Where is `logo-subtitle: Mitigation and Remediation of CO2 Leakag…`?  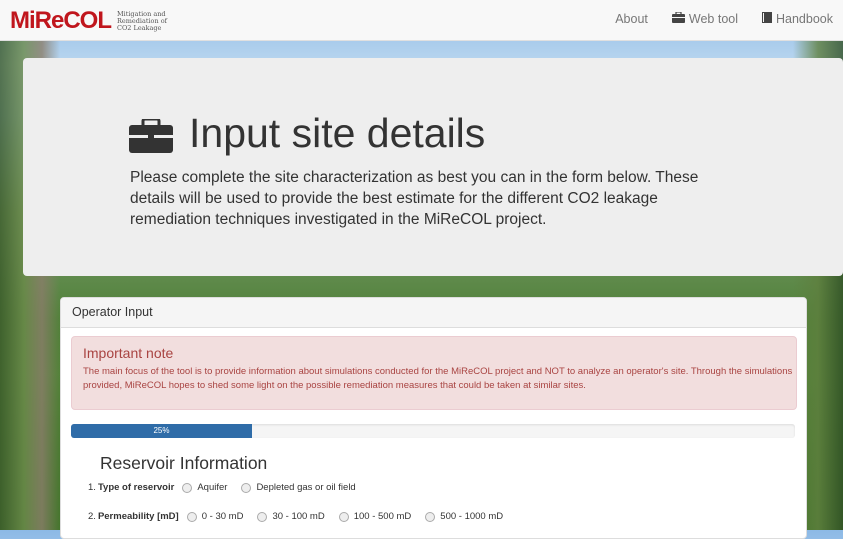 logo-subtitle: Mitigation and Remediation of CO2 Leakag… is located at coordinates (142, 20).